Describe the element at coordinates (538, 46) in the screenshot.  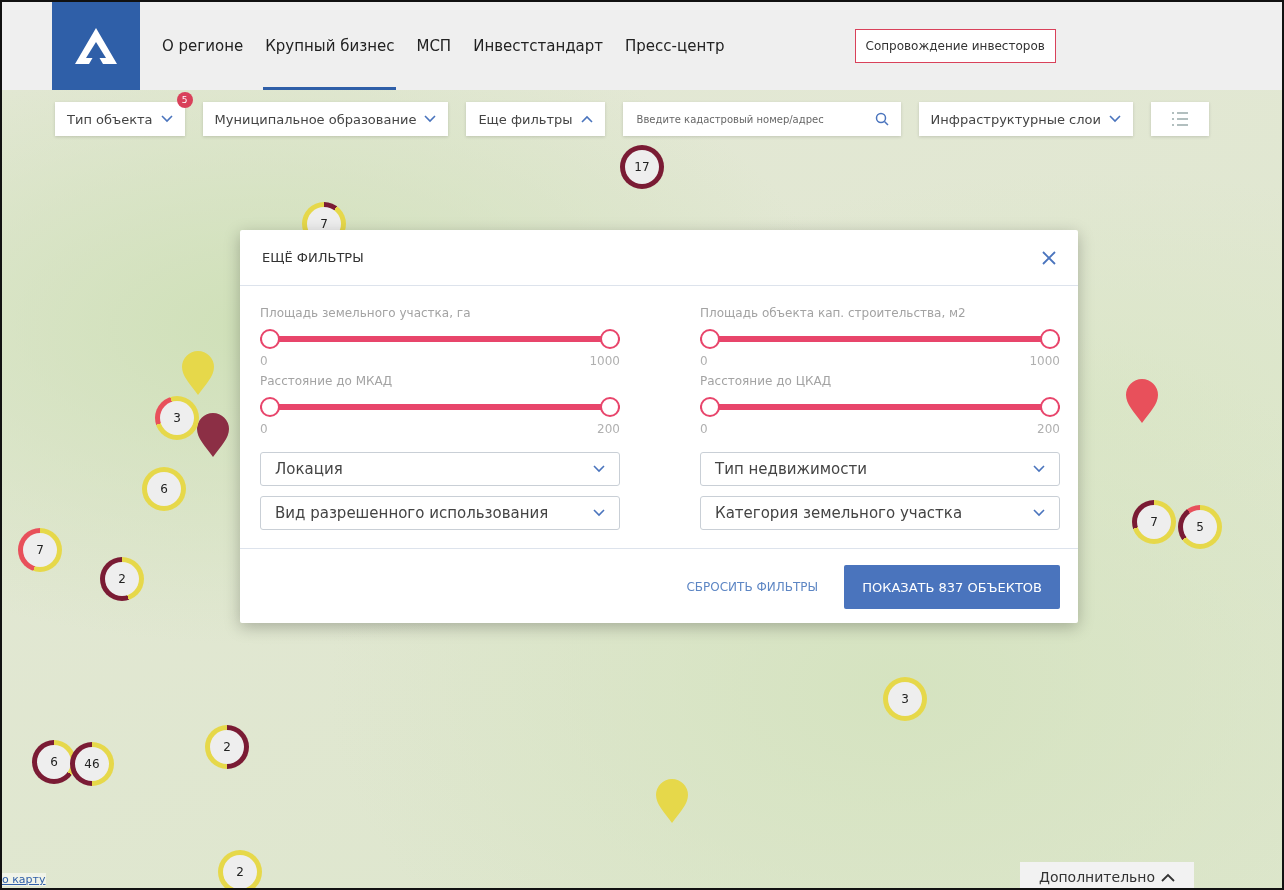
I see `nav-tab: Инвестстандарт` at that location.